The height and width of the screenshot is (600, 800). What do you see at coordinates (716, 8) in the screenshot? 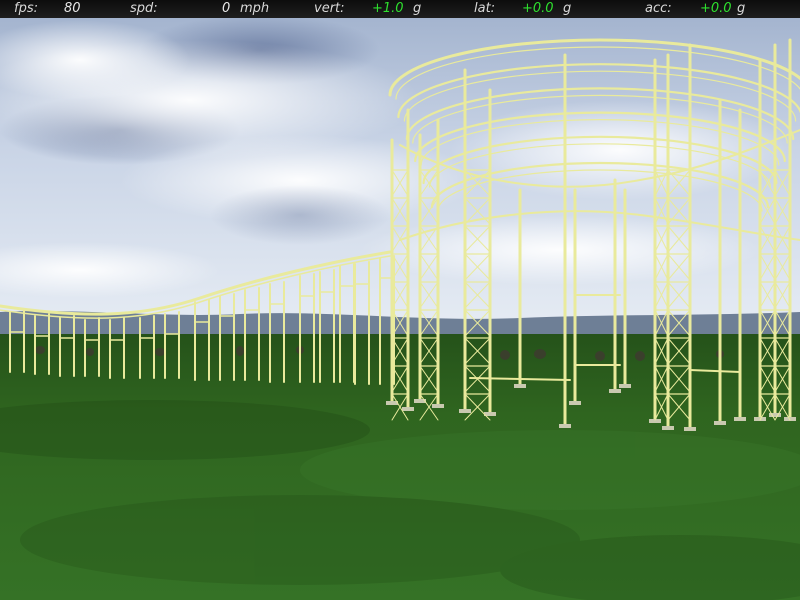
I see `acc-value: +0.0` at bounding box center [716, 8].